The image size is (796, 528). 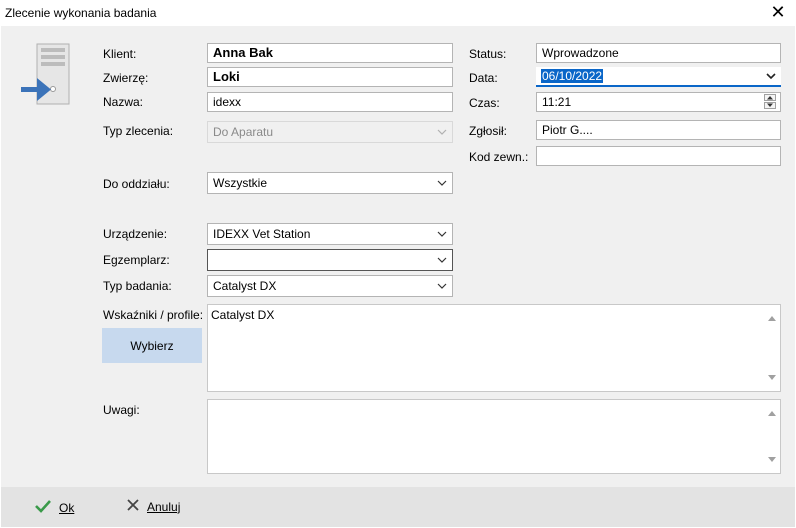 What do you see at coordinates (46, 77) in the screenshot?
I see `server-import-icon` at bounding box center [46, 77].